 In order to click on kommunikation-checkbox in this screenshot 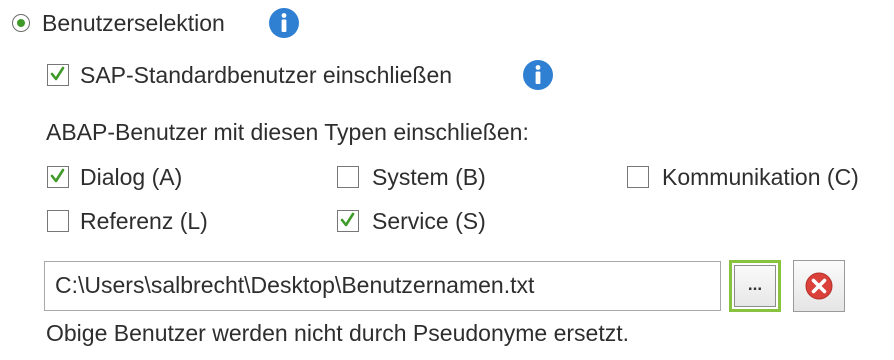, I will do `click(638, 177)`.